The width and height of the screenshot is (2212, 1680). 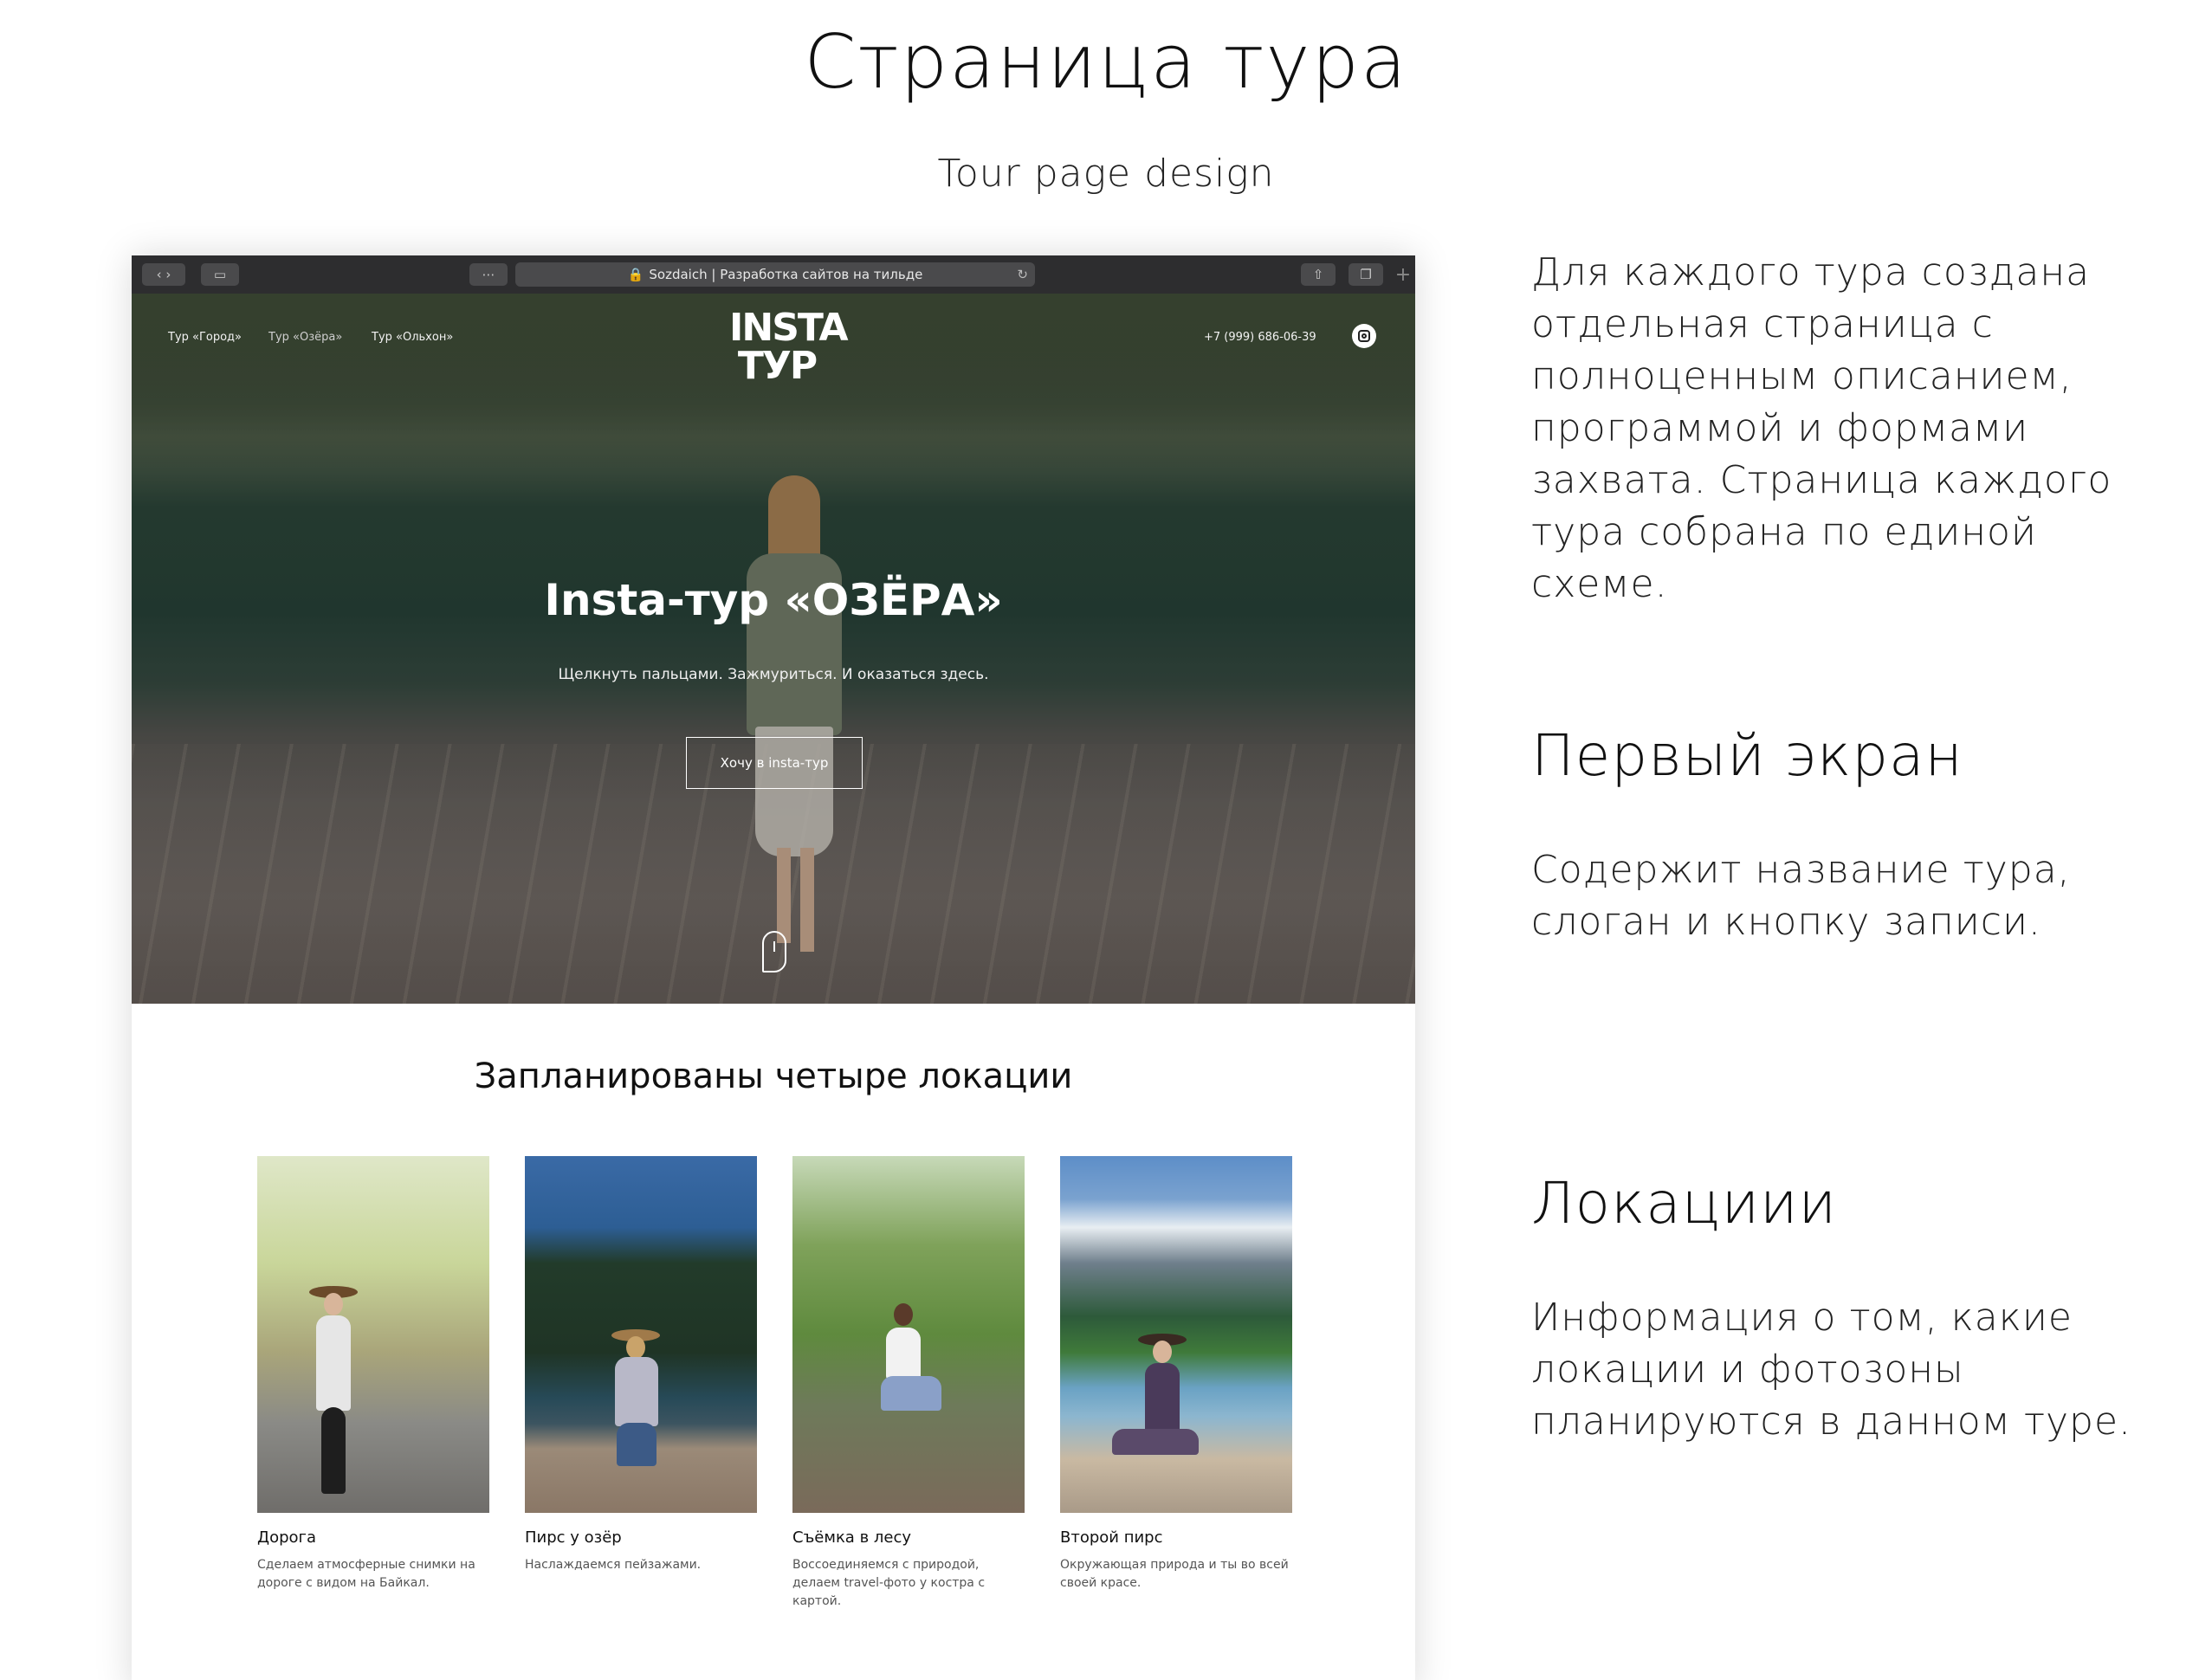 What do you see at coordinates (773, 600) in the screenshot?
I see `hero-title: Insta-тур «ОЗЁРА»` at bounding box center [773, 600].